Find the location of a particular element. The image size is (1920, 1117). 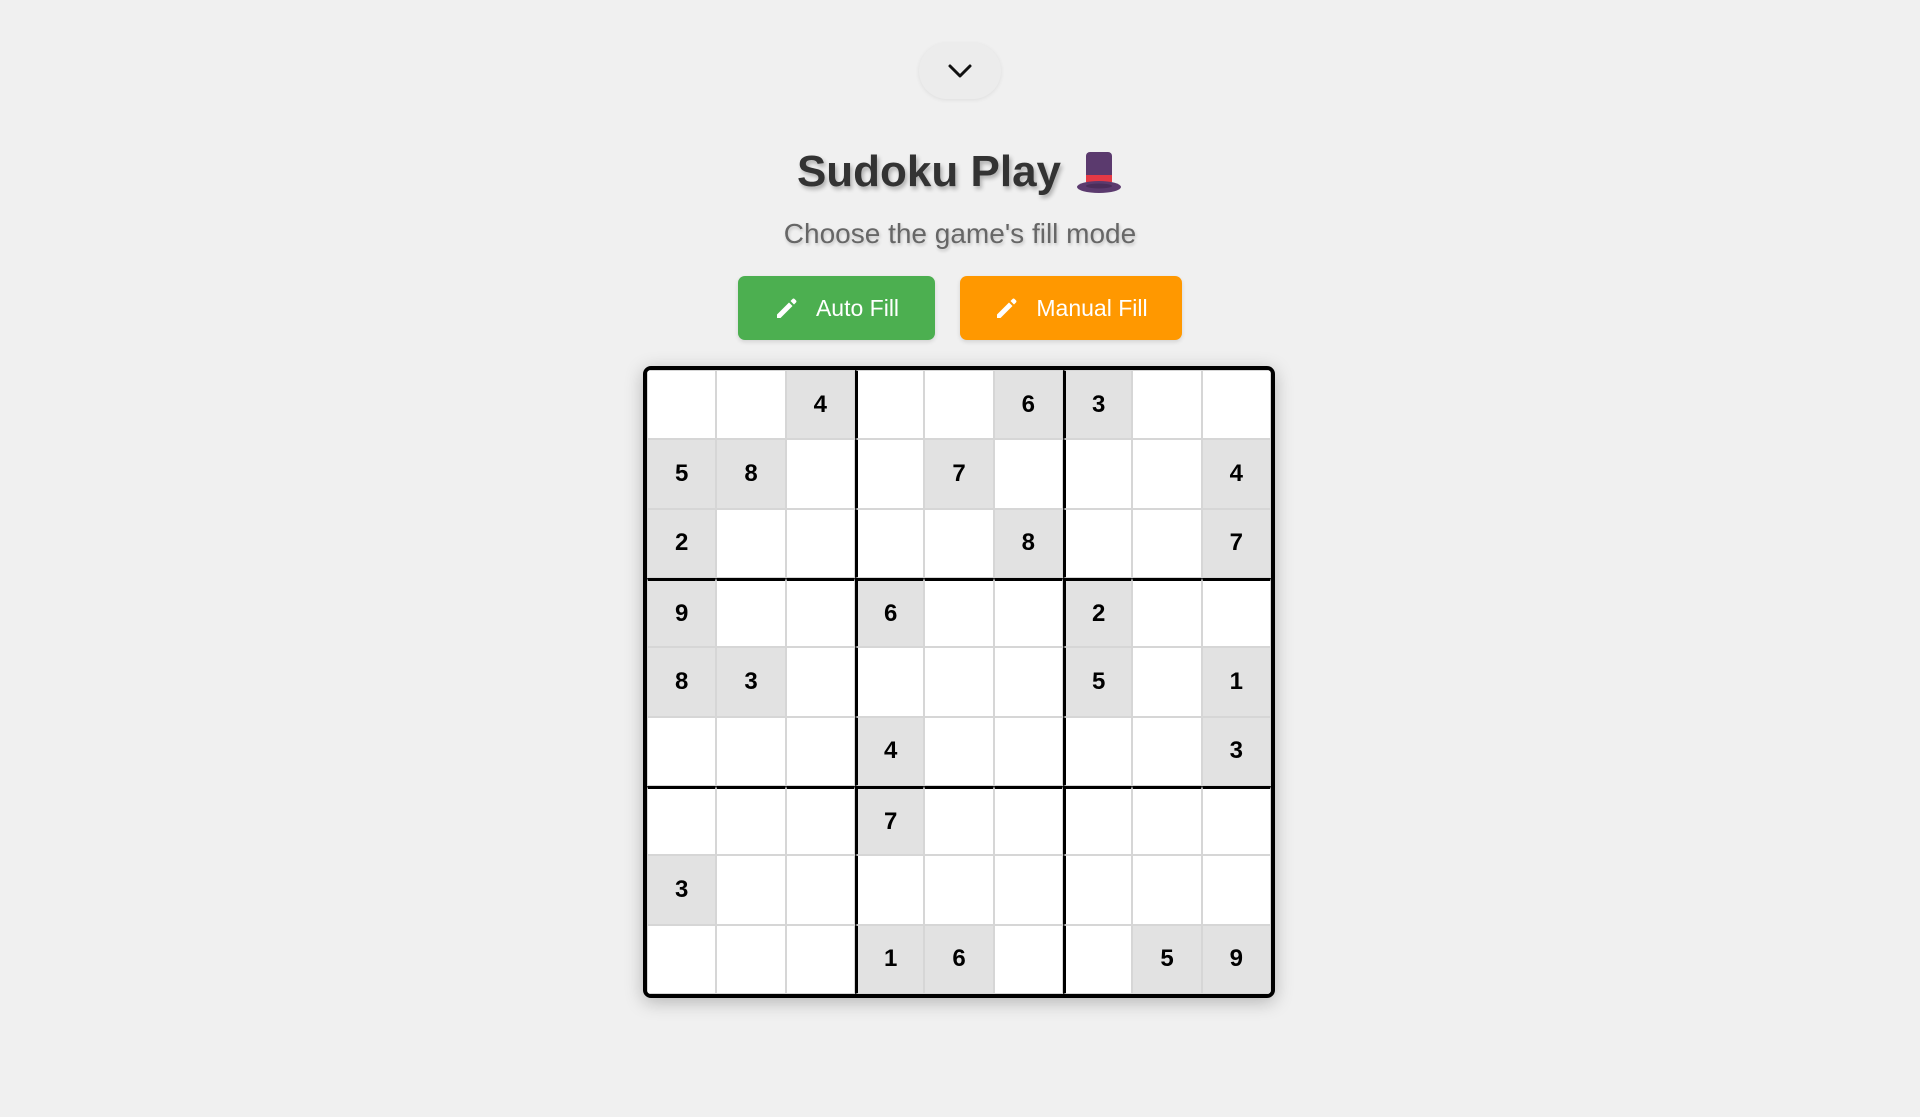

sudoku-cell-r1-c7: 3 is located at coordinates (1098, 405).